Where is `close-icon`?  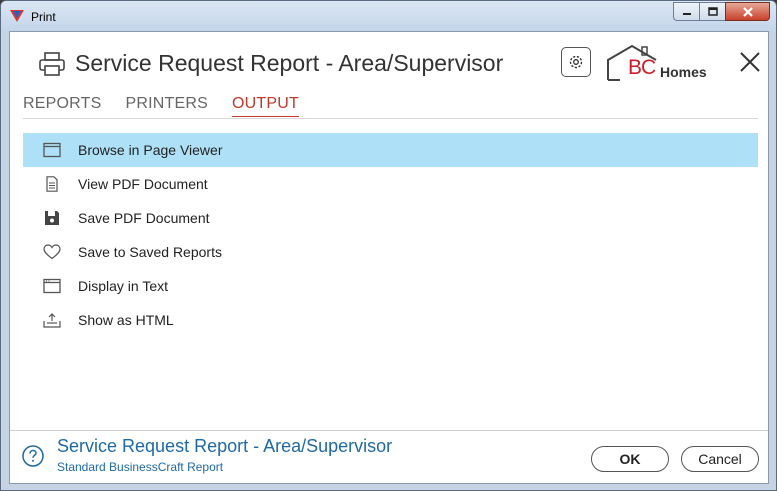
close-icon is located at coordinates (747, 11).